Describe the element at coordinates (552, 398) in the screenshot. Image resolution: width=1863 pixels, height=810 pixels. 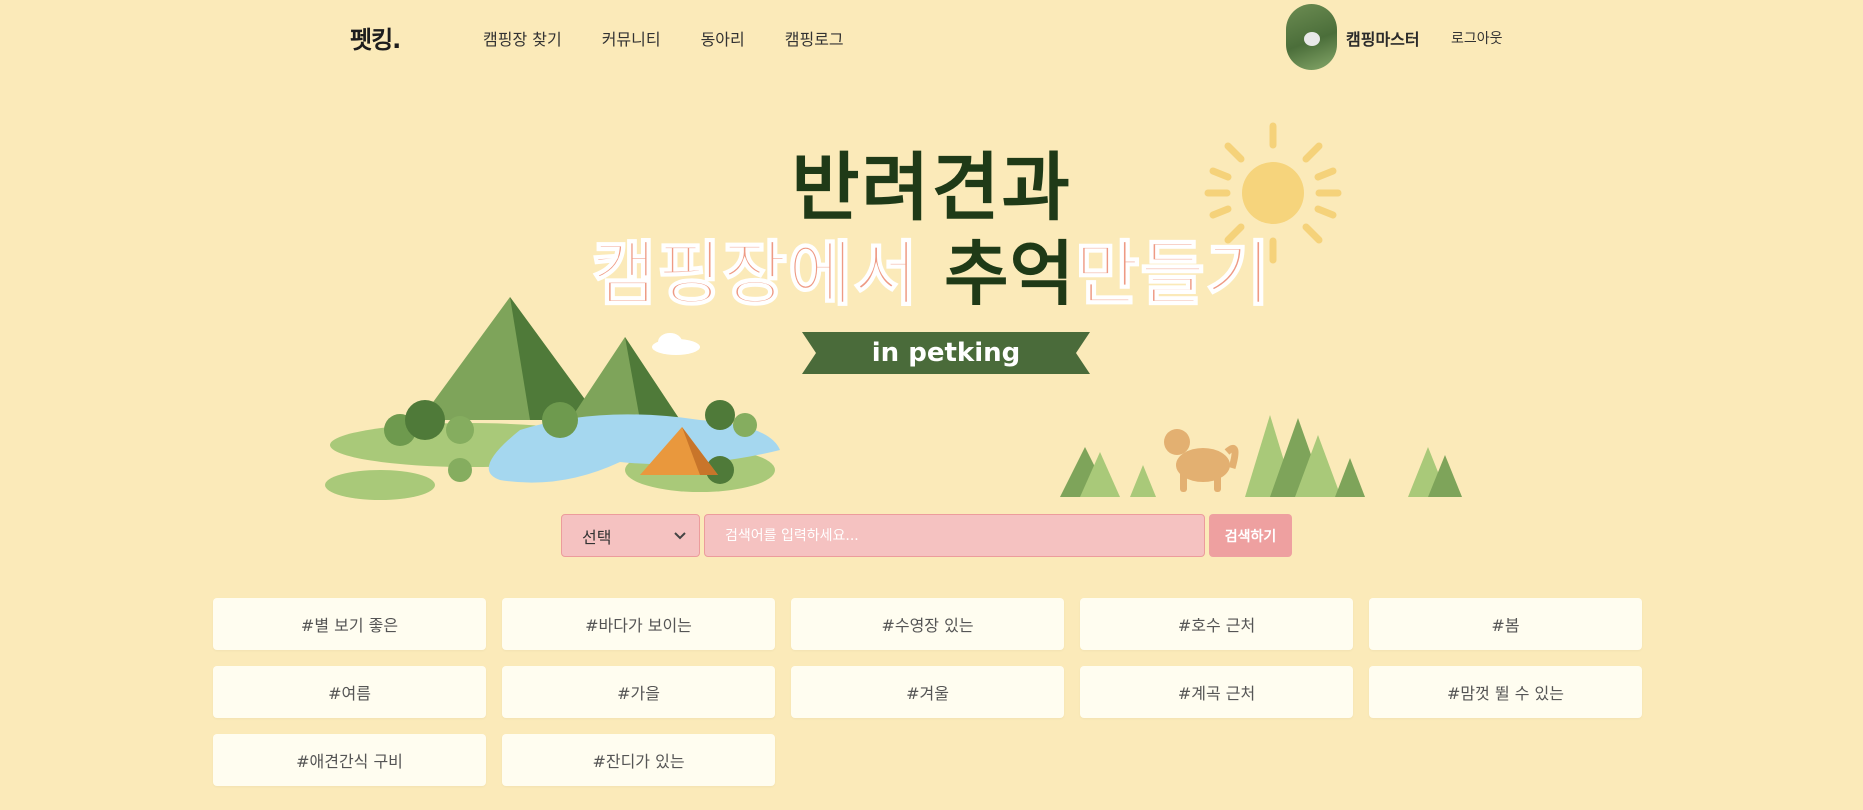
I see `mountain-landscape` at that location.